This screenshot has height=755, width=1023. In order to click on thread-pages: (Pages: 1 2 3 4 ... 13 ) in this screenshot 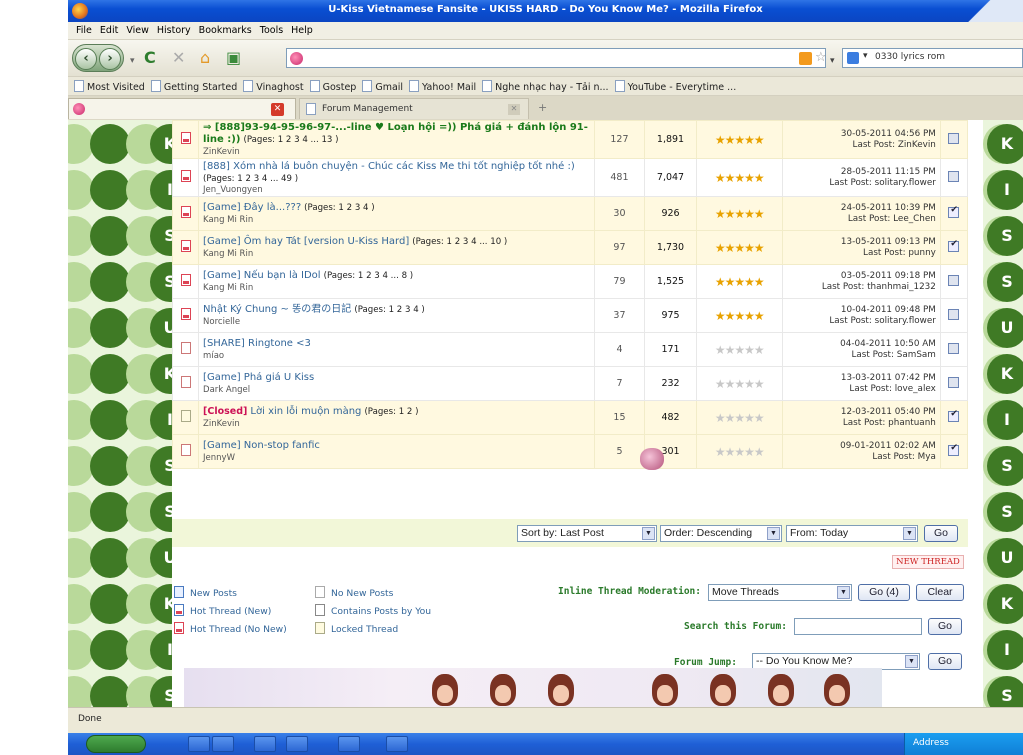, I will do `click(290, 140)`.